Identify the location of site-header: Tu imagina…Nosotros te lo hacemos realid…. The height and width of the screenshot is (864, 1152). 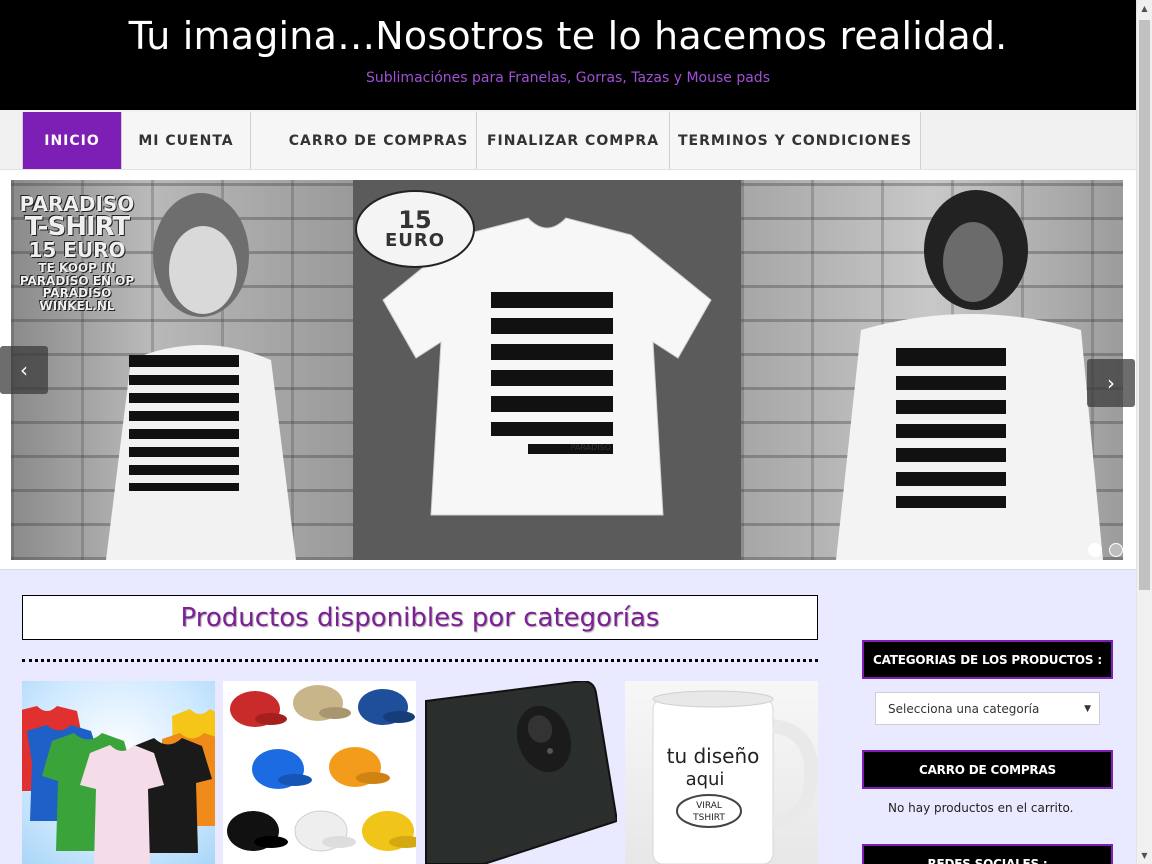
(568, 55).